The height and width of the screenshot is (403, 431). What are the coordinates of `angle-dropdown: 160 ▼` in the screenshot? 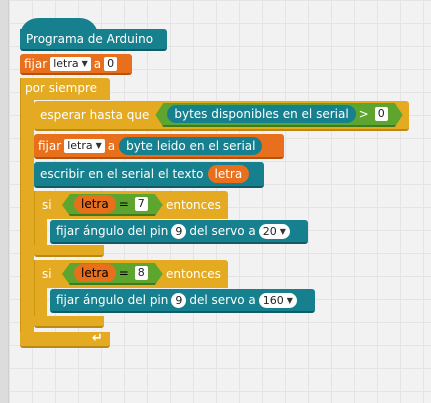 It's located at (277, 300).